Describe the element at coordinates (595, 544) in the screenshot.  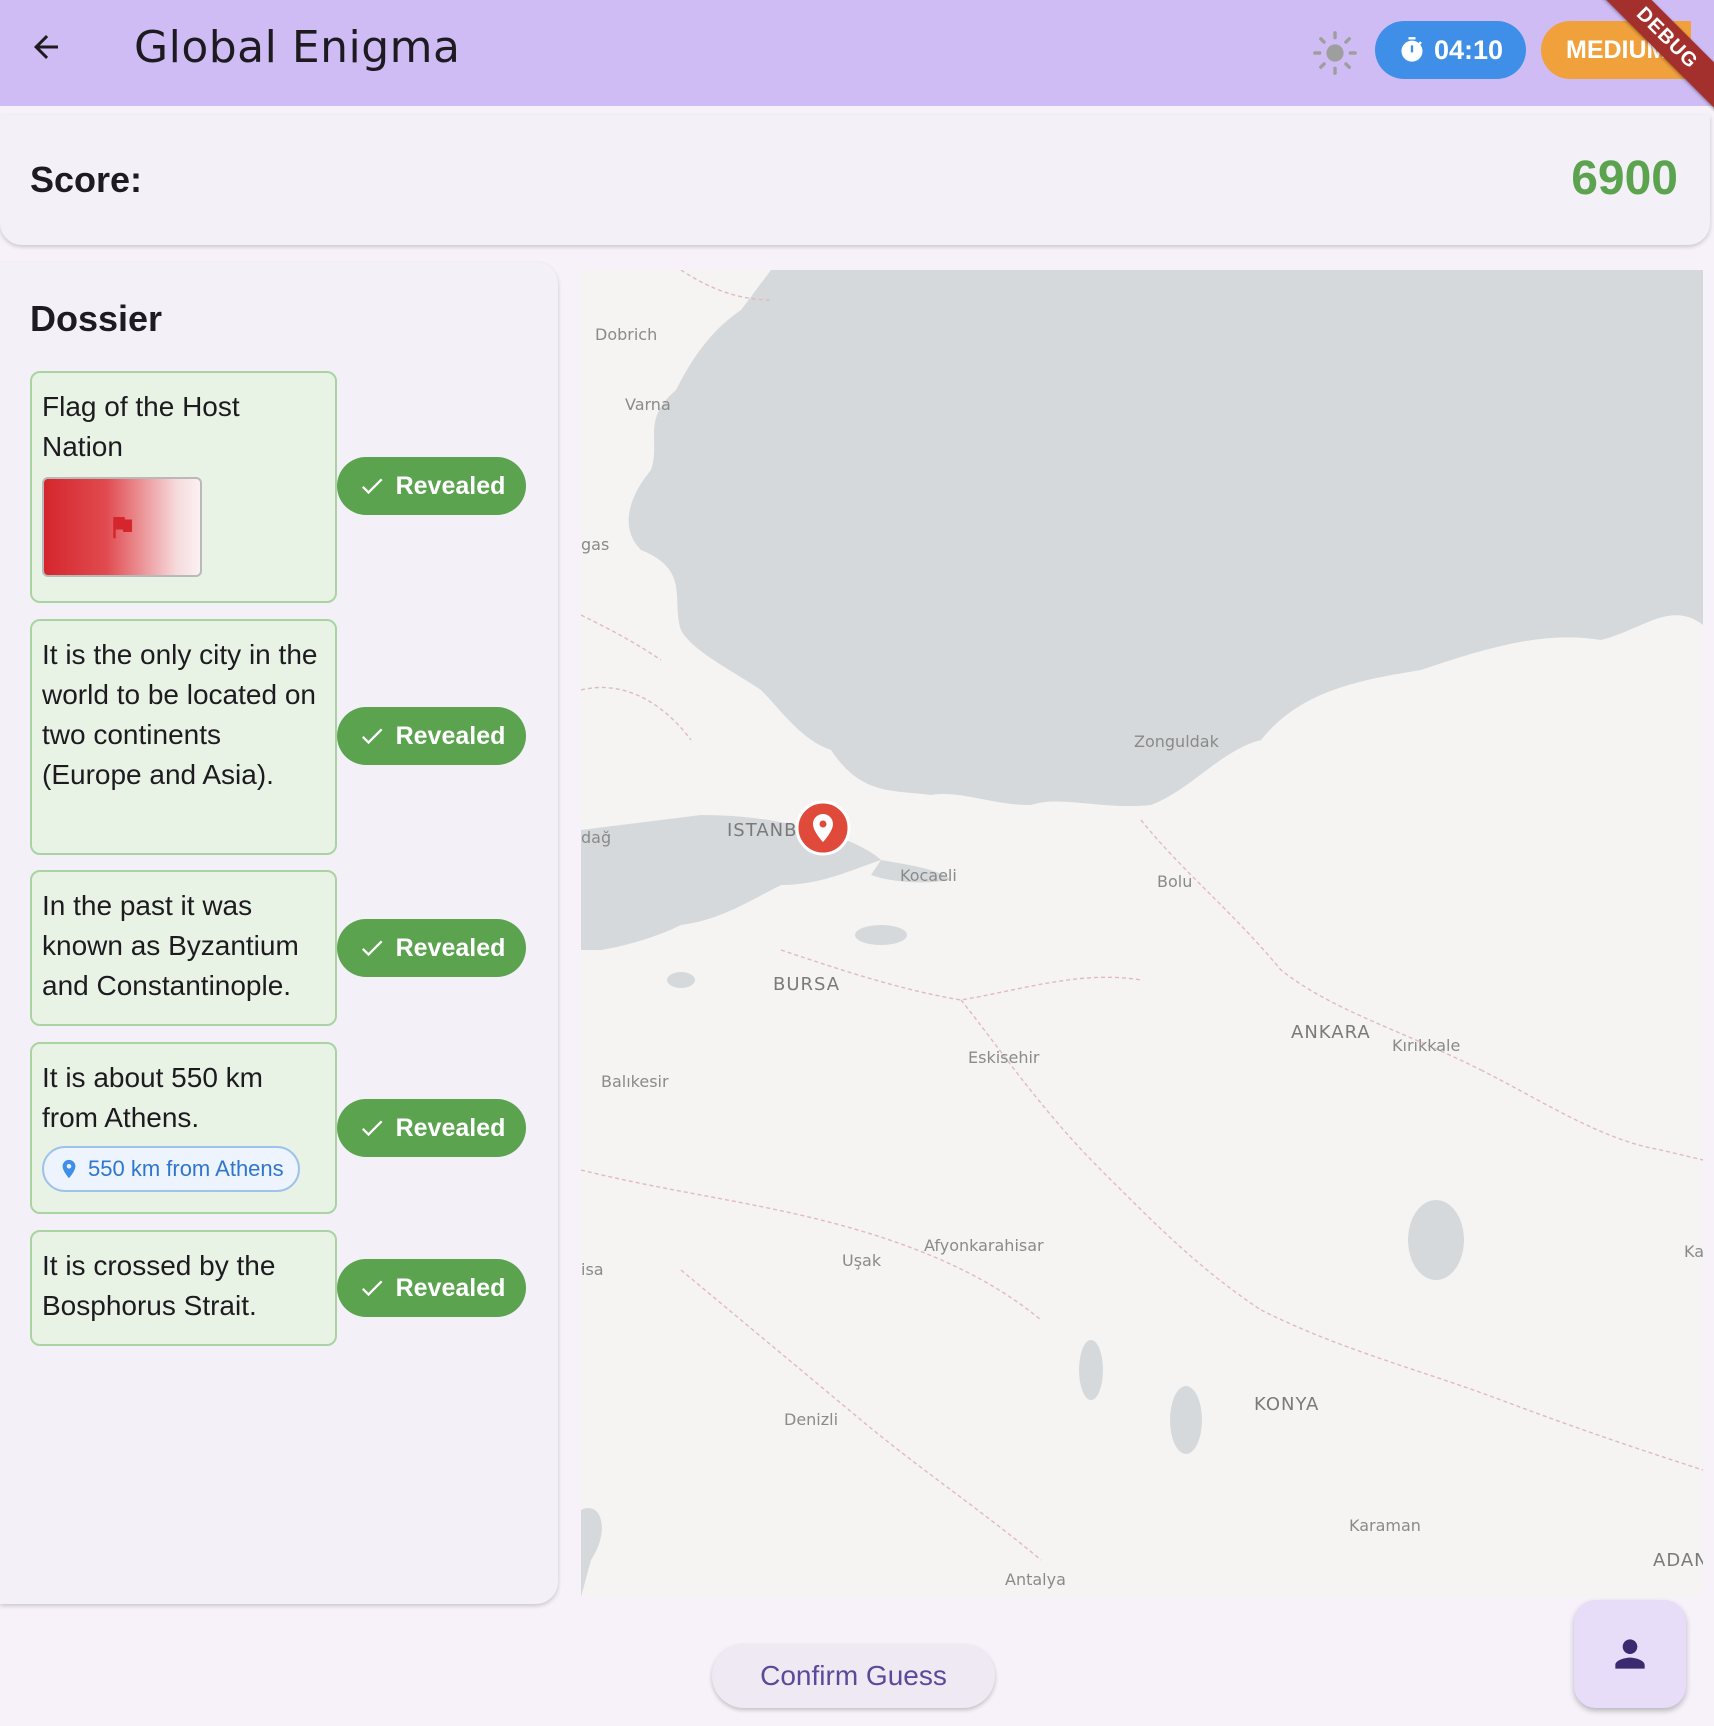
I see `map-label: gas` at that location.